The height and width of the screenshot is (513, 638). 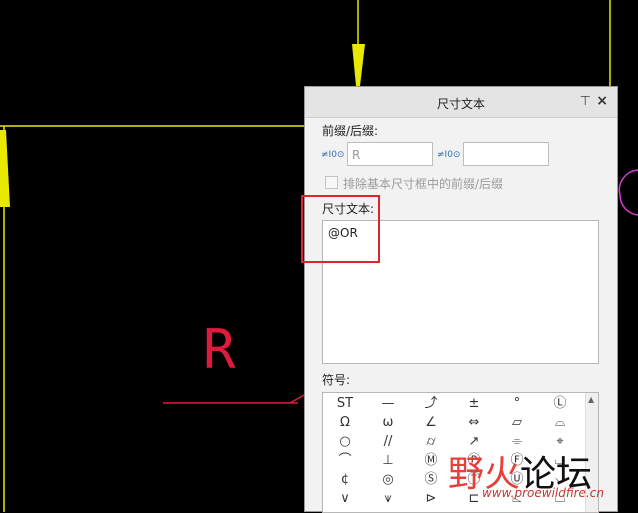 I want to click on symbol-button: ⌭, so click(x=431, y=442).